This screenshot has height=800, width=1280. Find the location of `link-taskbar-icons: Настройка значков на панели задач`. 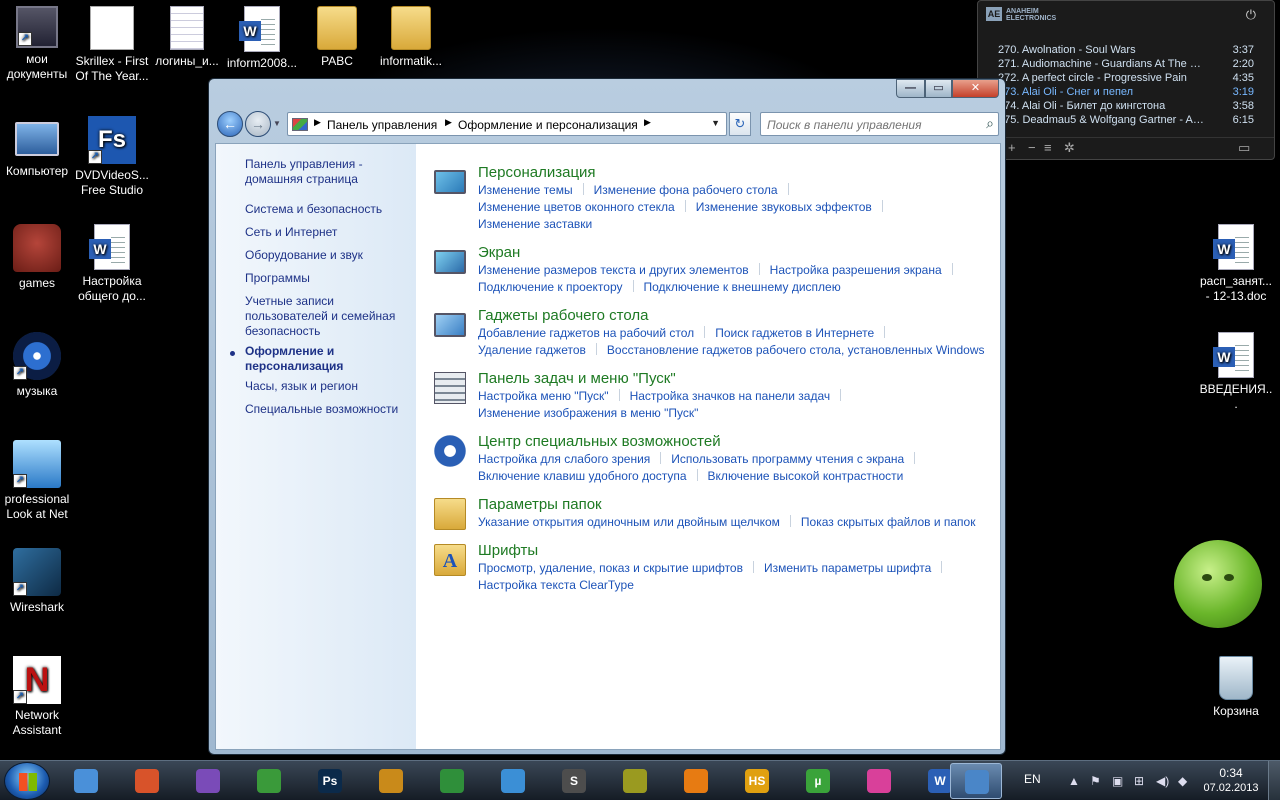

link-taskbar-icons: Настройка значков на панели задач is located at coordinates (730, 396).